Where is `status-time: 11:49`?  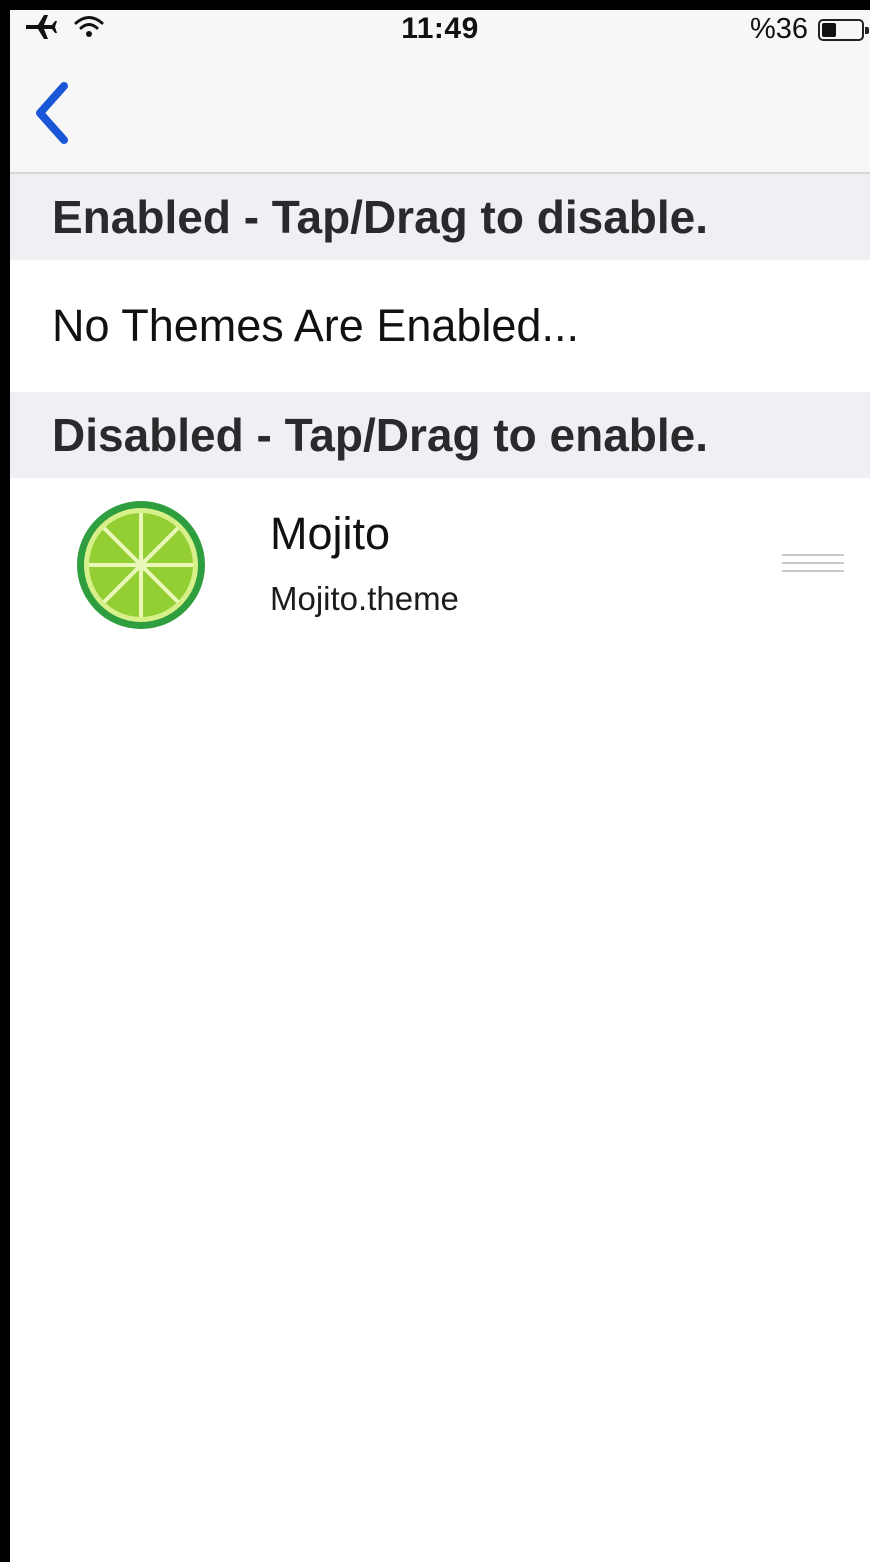 status-time: 11:49 is located at coordinates (440, 28).